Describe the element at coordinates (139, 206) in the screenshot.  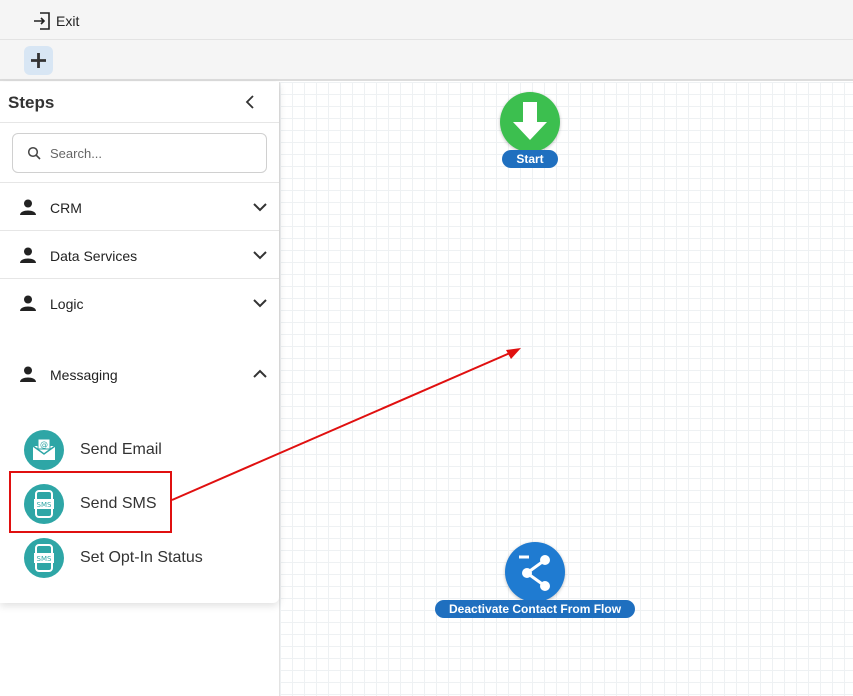
I see `category-crm: CRM` at that location.